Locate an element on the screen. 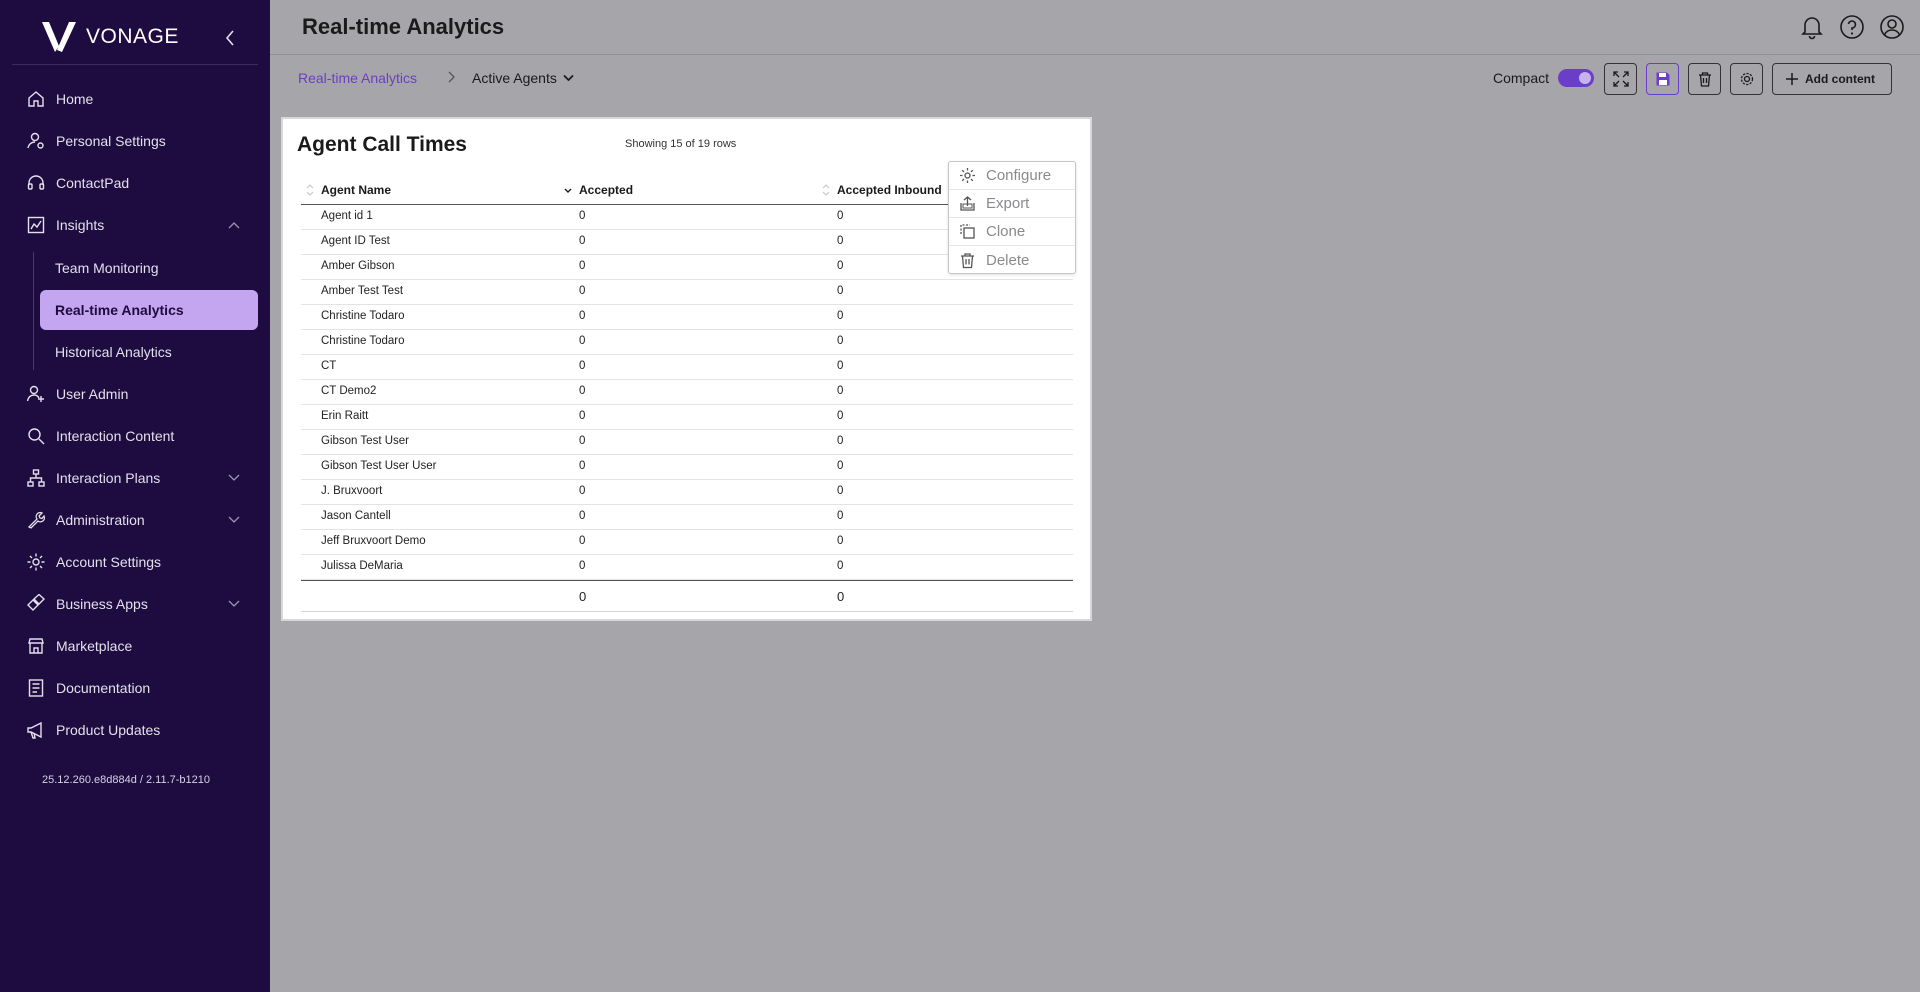 This screenshot has width=1920, height=992. notifications-button is located at coordinates (1812, 27).